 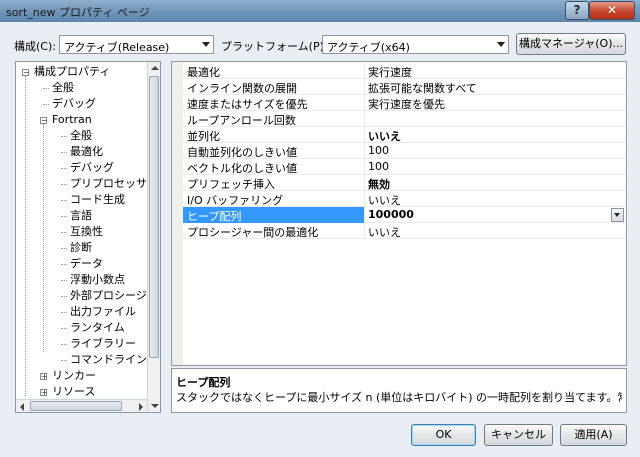 I want to click on property-name: 速度またはサイズを優先, so click(x=247, y=104).